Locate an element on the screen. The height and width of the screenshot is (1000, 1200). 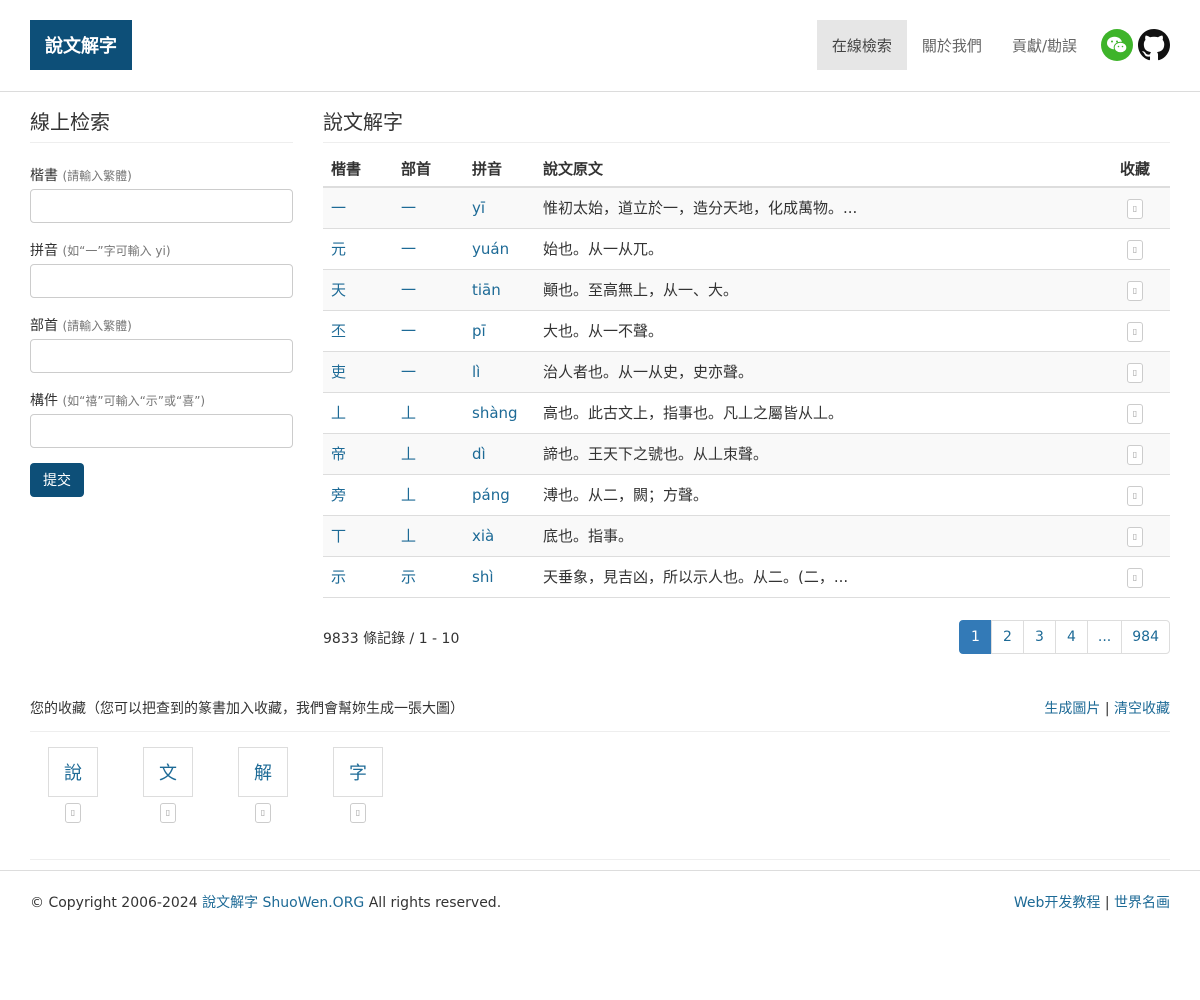
char-link: 旁 is located at coordinates (338, 495).